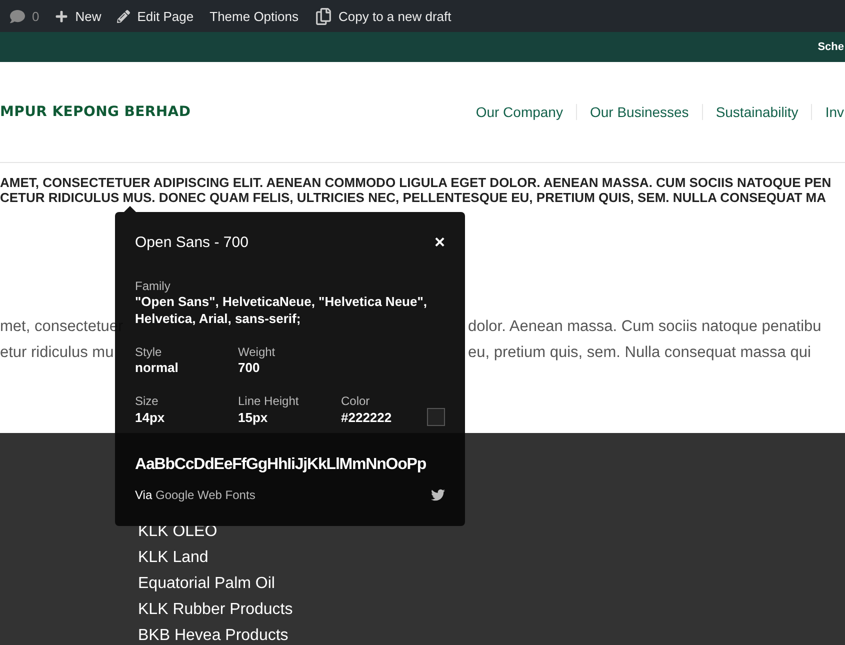 This screenshot has height=645, width=845. What do you see at coordinates (439, 242) in the screenshot?
I see `close-button: ×` at bounding box center [439, 242].